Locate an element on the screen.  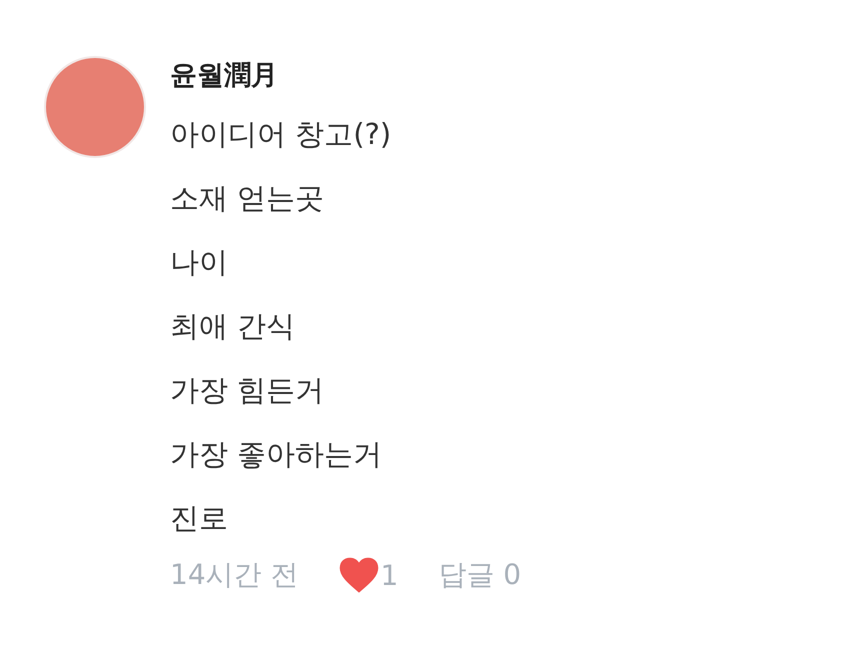
comment-line: 가장 좋아하는거 is located at coordinates (277, 454).